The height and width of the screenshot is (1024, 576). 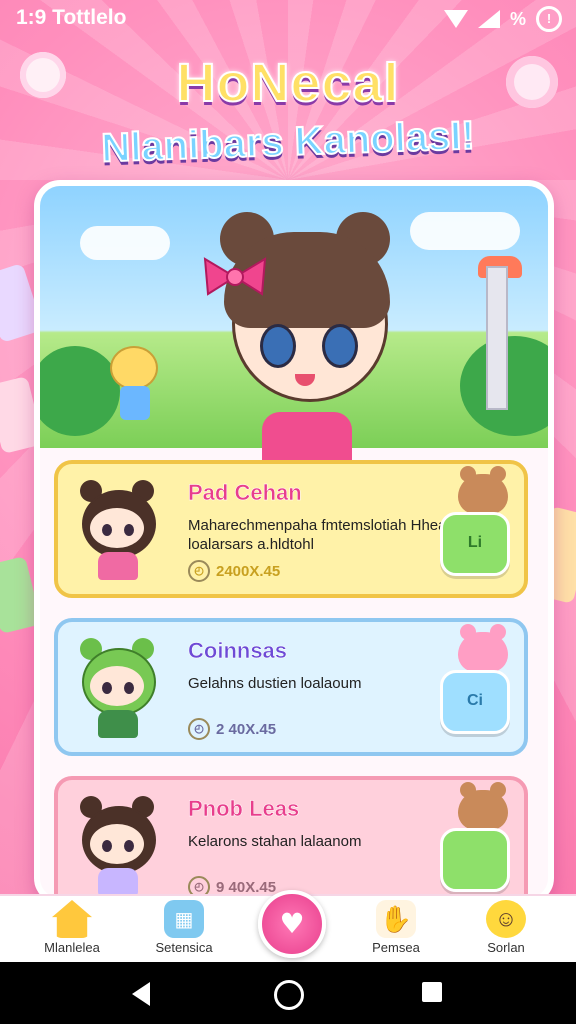 What do you see at coordinates (506, 919) in the screenshot?
I see `smiley-icon: ☺` at bounding box center [506, 919].